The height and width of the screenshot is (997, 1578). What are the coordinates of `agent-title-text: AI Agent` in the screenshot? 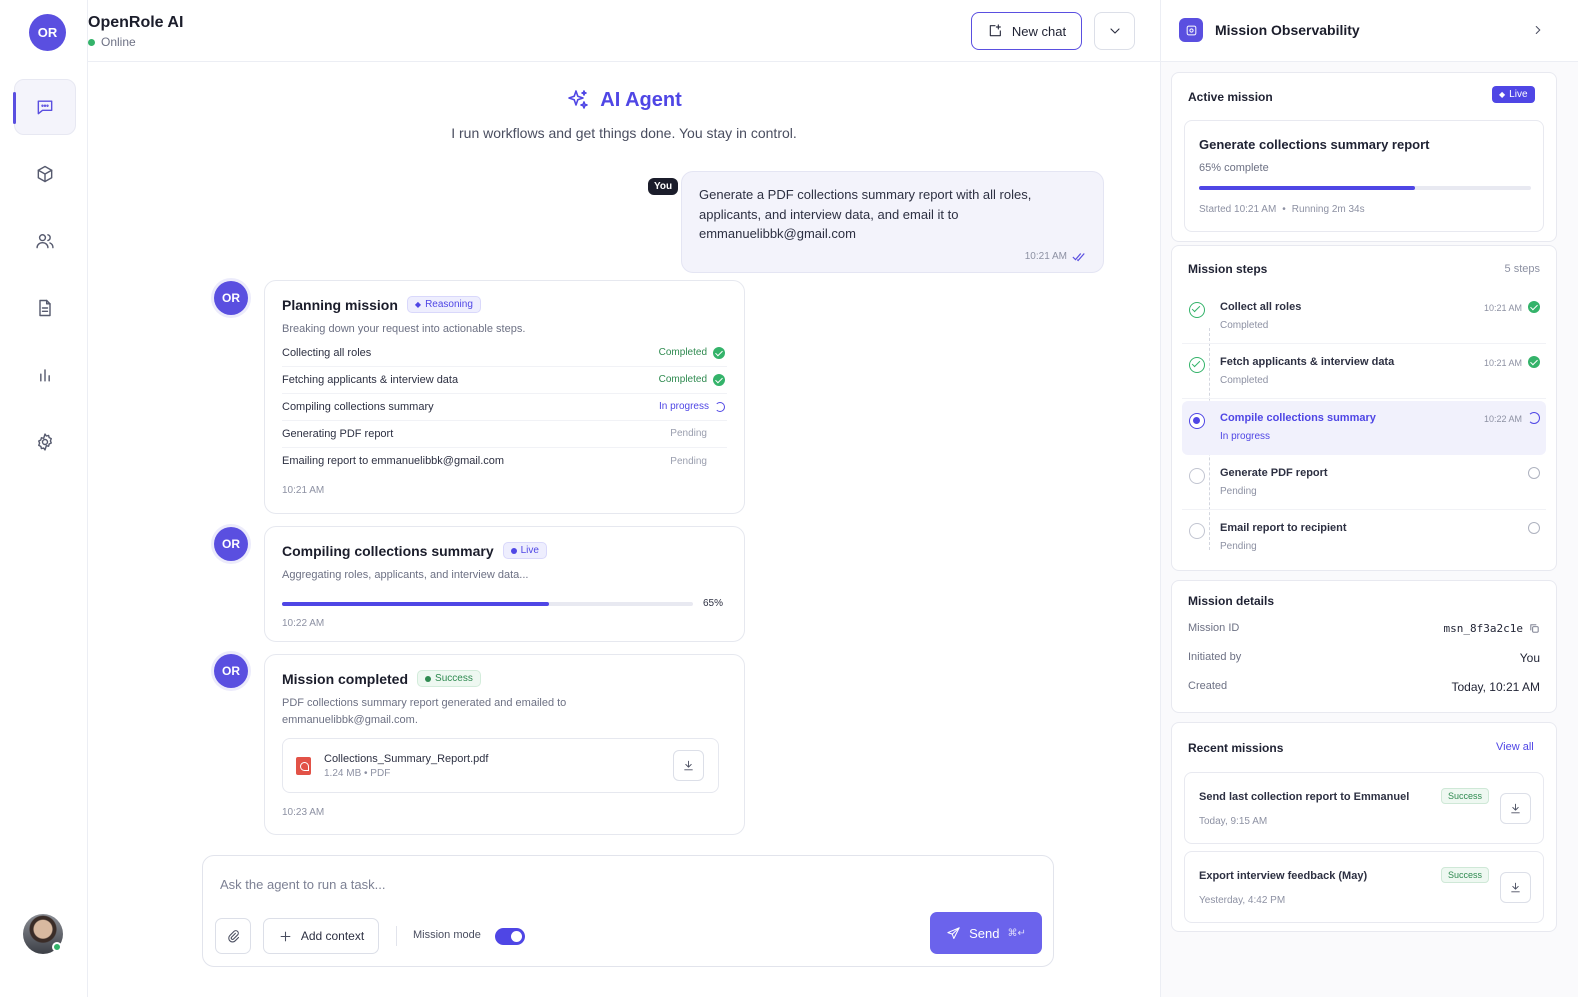 It's located at (641, 99).